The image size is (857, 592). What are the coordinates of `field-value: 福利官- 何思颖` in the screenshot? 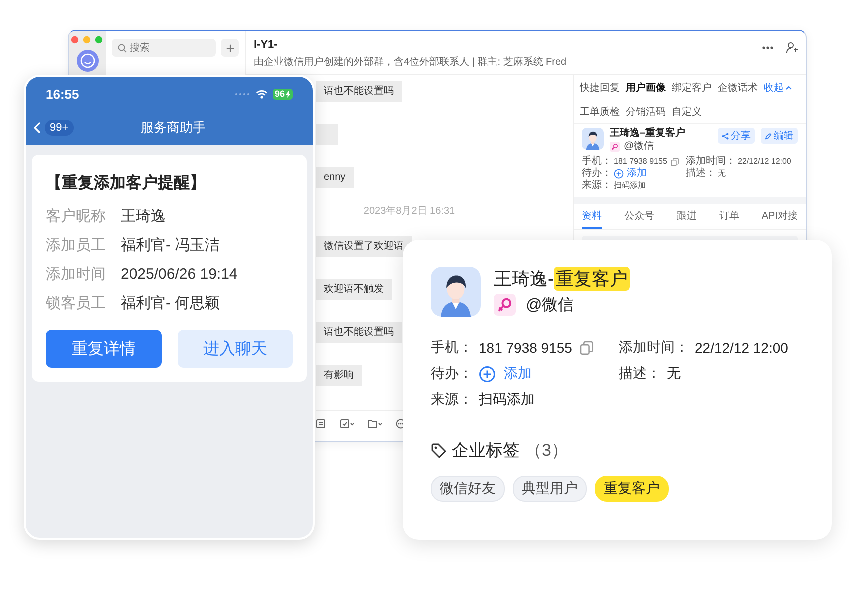 It's located at (170, 304).